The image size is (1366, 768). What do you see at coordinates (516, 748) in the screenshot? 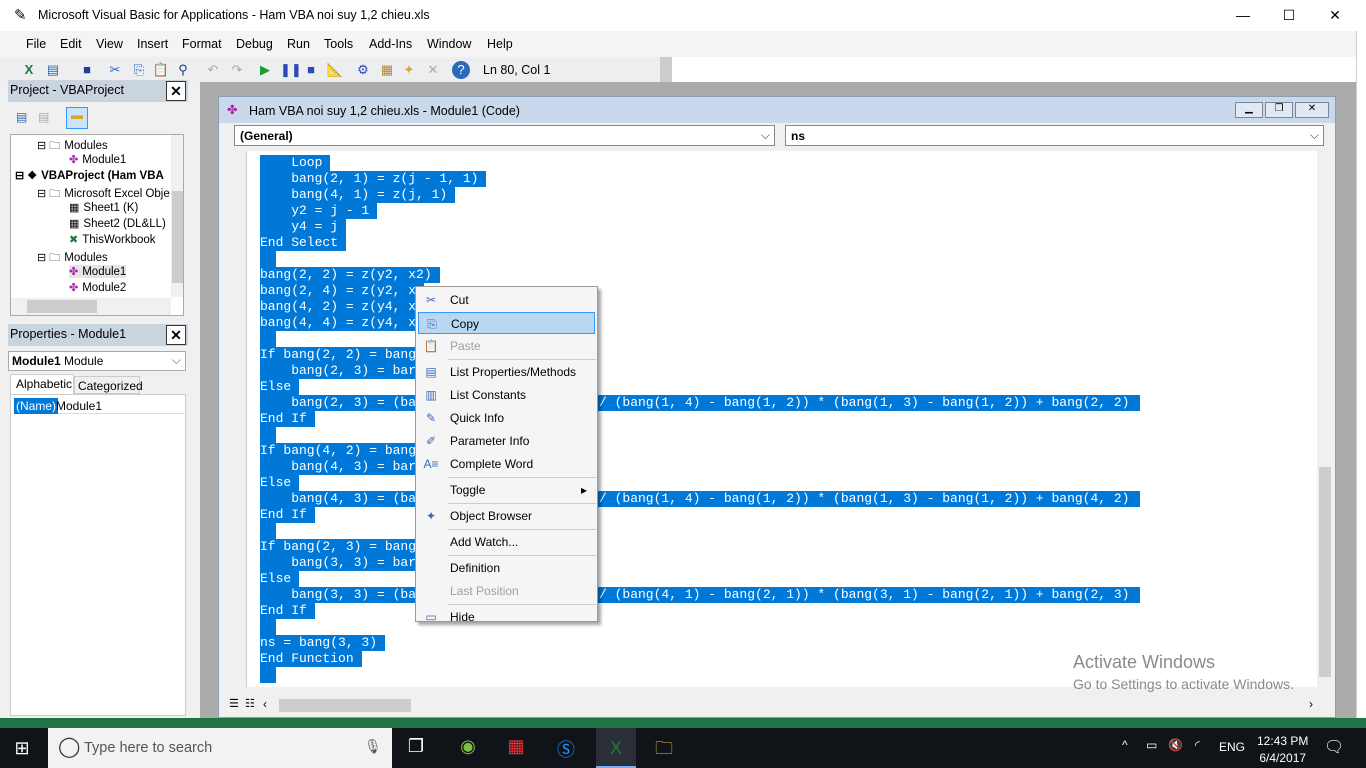
I see `app-icon-red: ▦` at bounding box center [516, 748].